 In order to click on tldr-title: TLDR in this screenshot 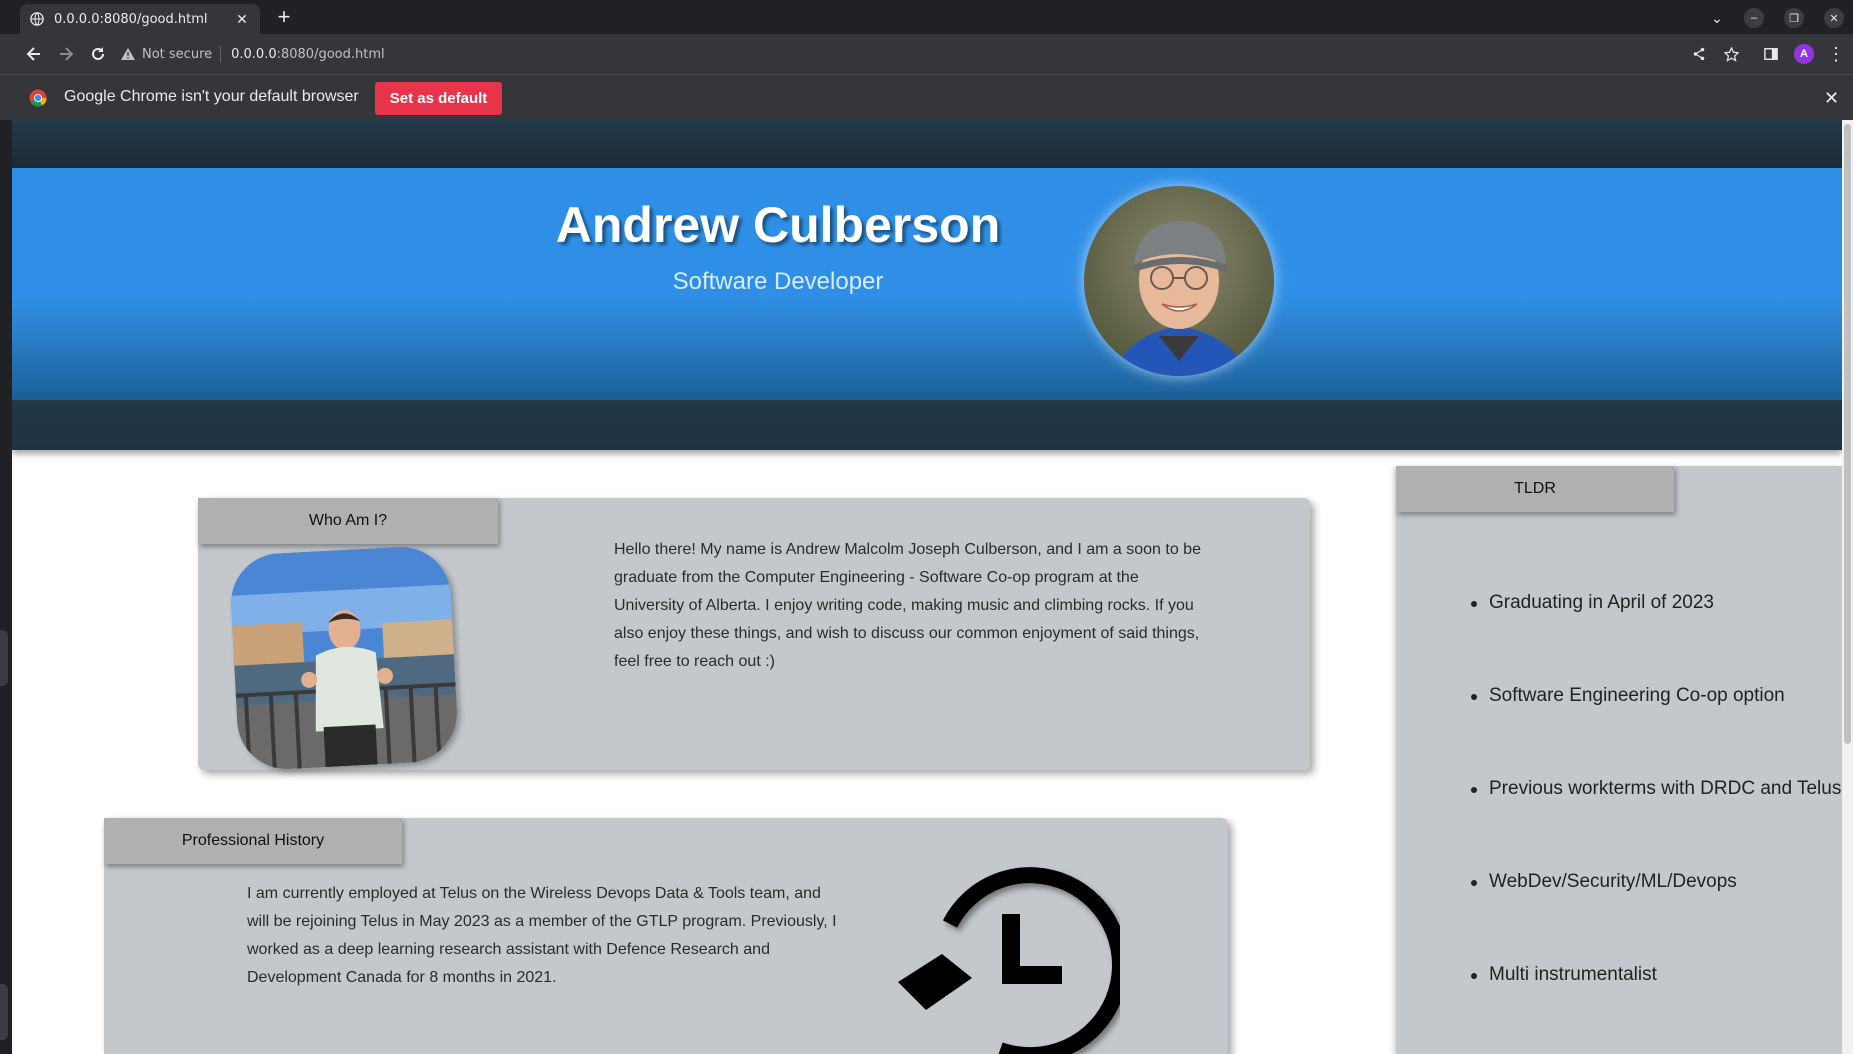, I will do `click(1535, 489)`.